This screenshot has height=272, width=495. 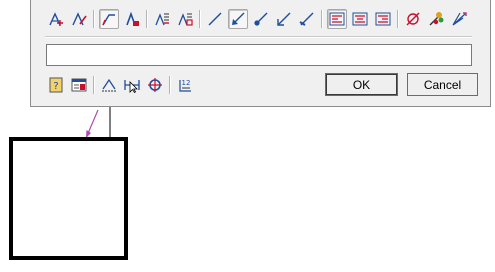 I want to click on text-input, so click(x=259, y=55).